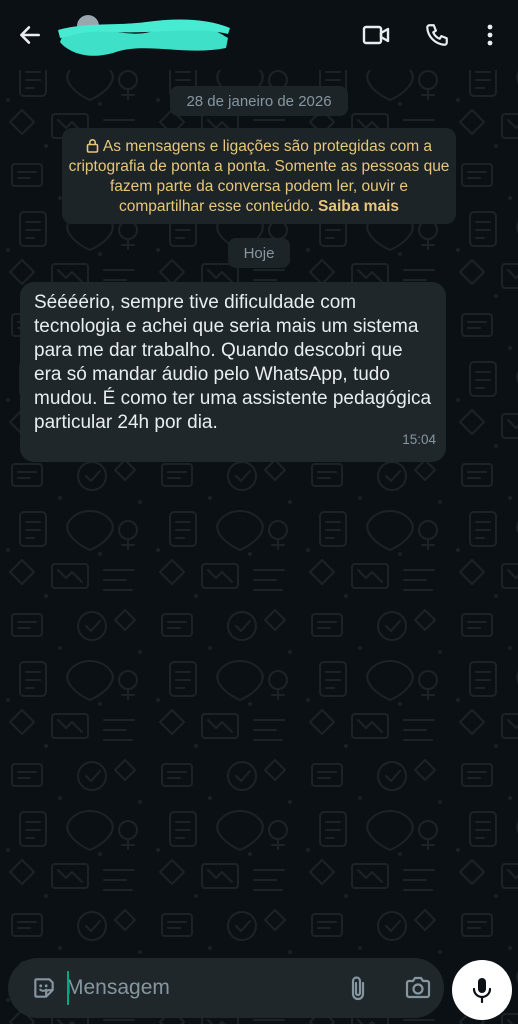 The width and height of the screenshot is (518, 1024). Describe the element at coordinates (92, 146) in the screenshot. I see `lock-icon` at that location.